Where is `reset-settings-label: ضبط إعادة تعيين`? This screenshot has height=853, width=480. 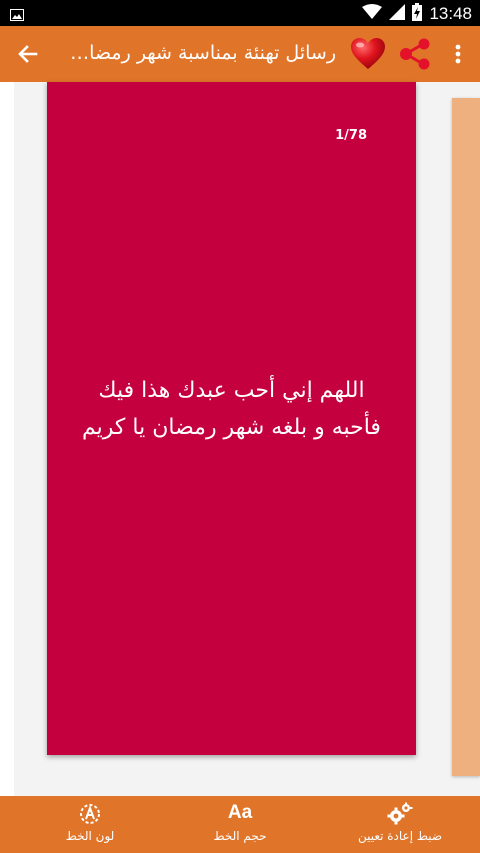
reset-settings-label: ضبط إعادة تعيين is located at coordinates (400, 836).